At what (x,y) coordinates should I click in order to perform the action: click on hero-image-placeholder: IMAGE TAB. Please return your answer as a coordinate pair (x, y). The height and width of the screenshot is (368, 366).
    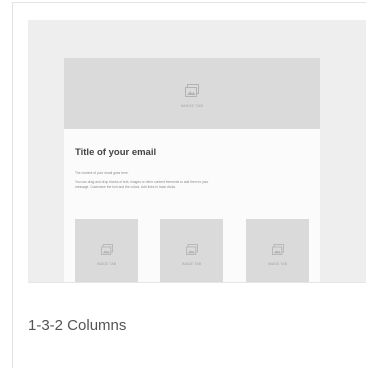
    Looking at the image, I should click on (192, 93).